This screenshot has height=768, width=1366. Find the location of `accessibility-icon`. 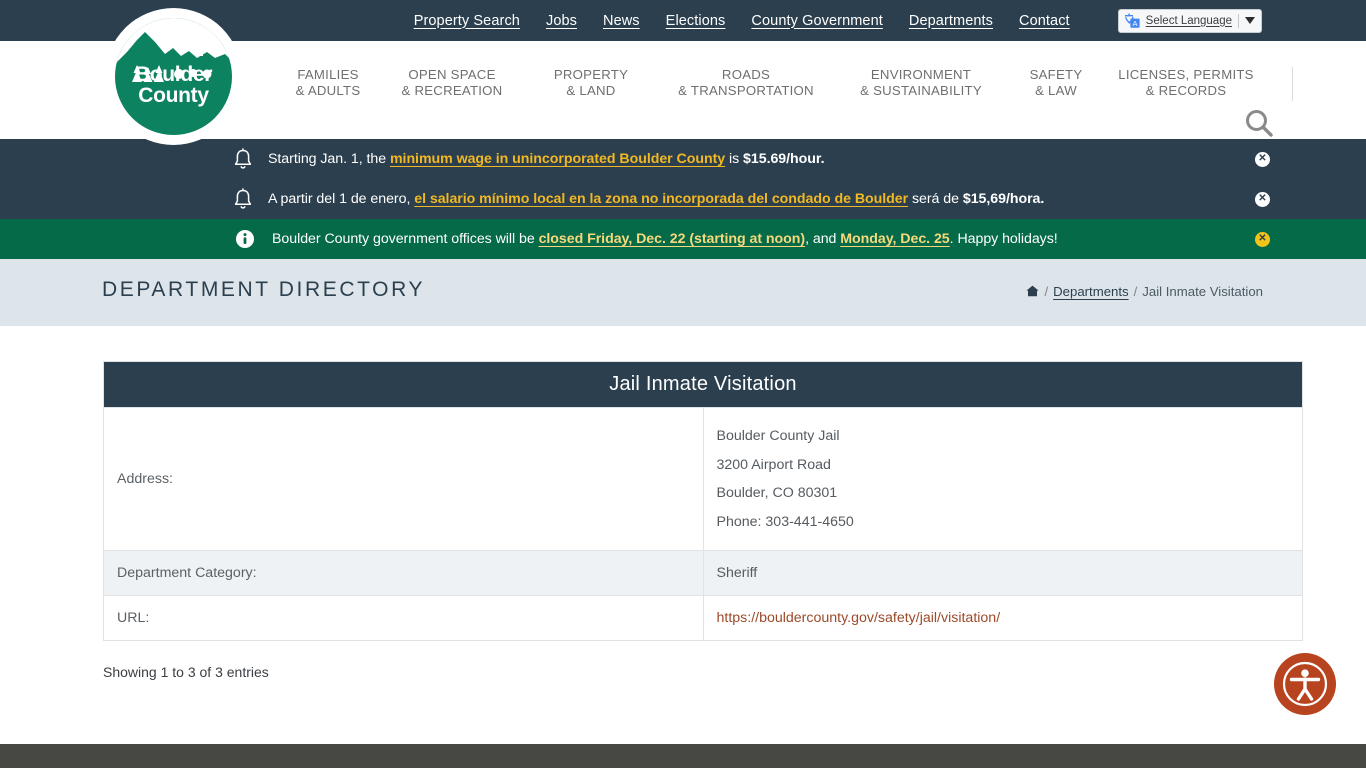

accessibility-icon is located at coordinates (1305, 684).